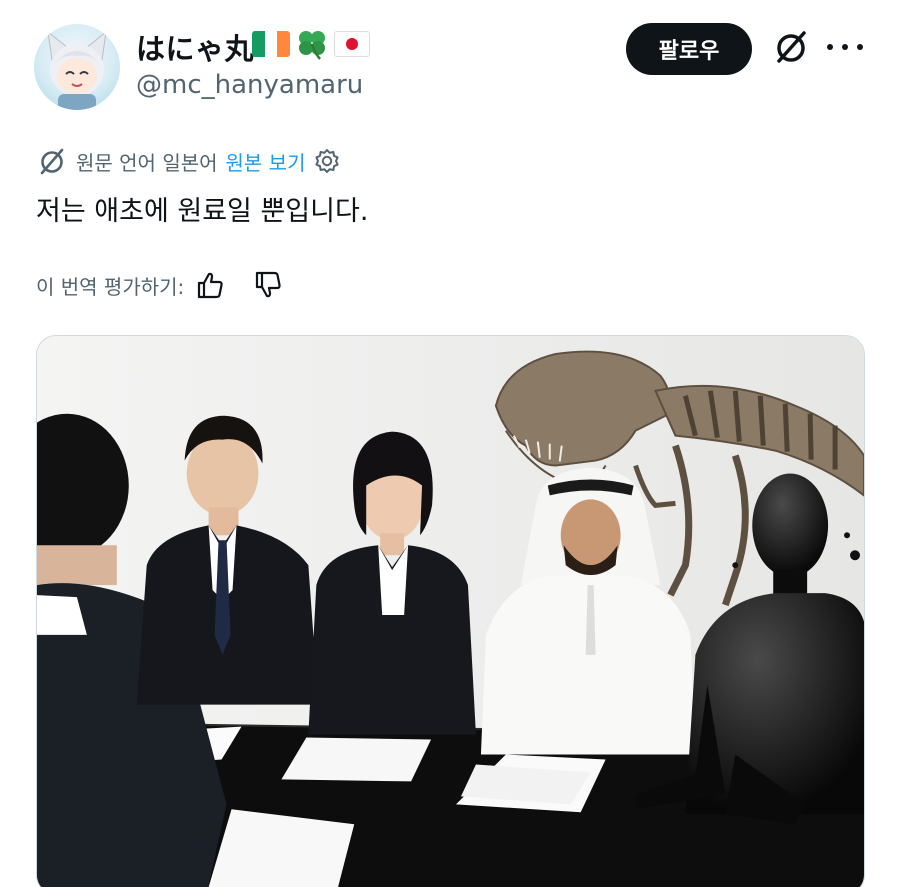 This screenshot has height=887, width=900. Describe the element at coordinates (268, 285) in the screenshot. I see `thumbs-down-icon` at that location.